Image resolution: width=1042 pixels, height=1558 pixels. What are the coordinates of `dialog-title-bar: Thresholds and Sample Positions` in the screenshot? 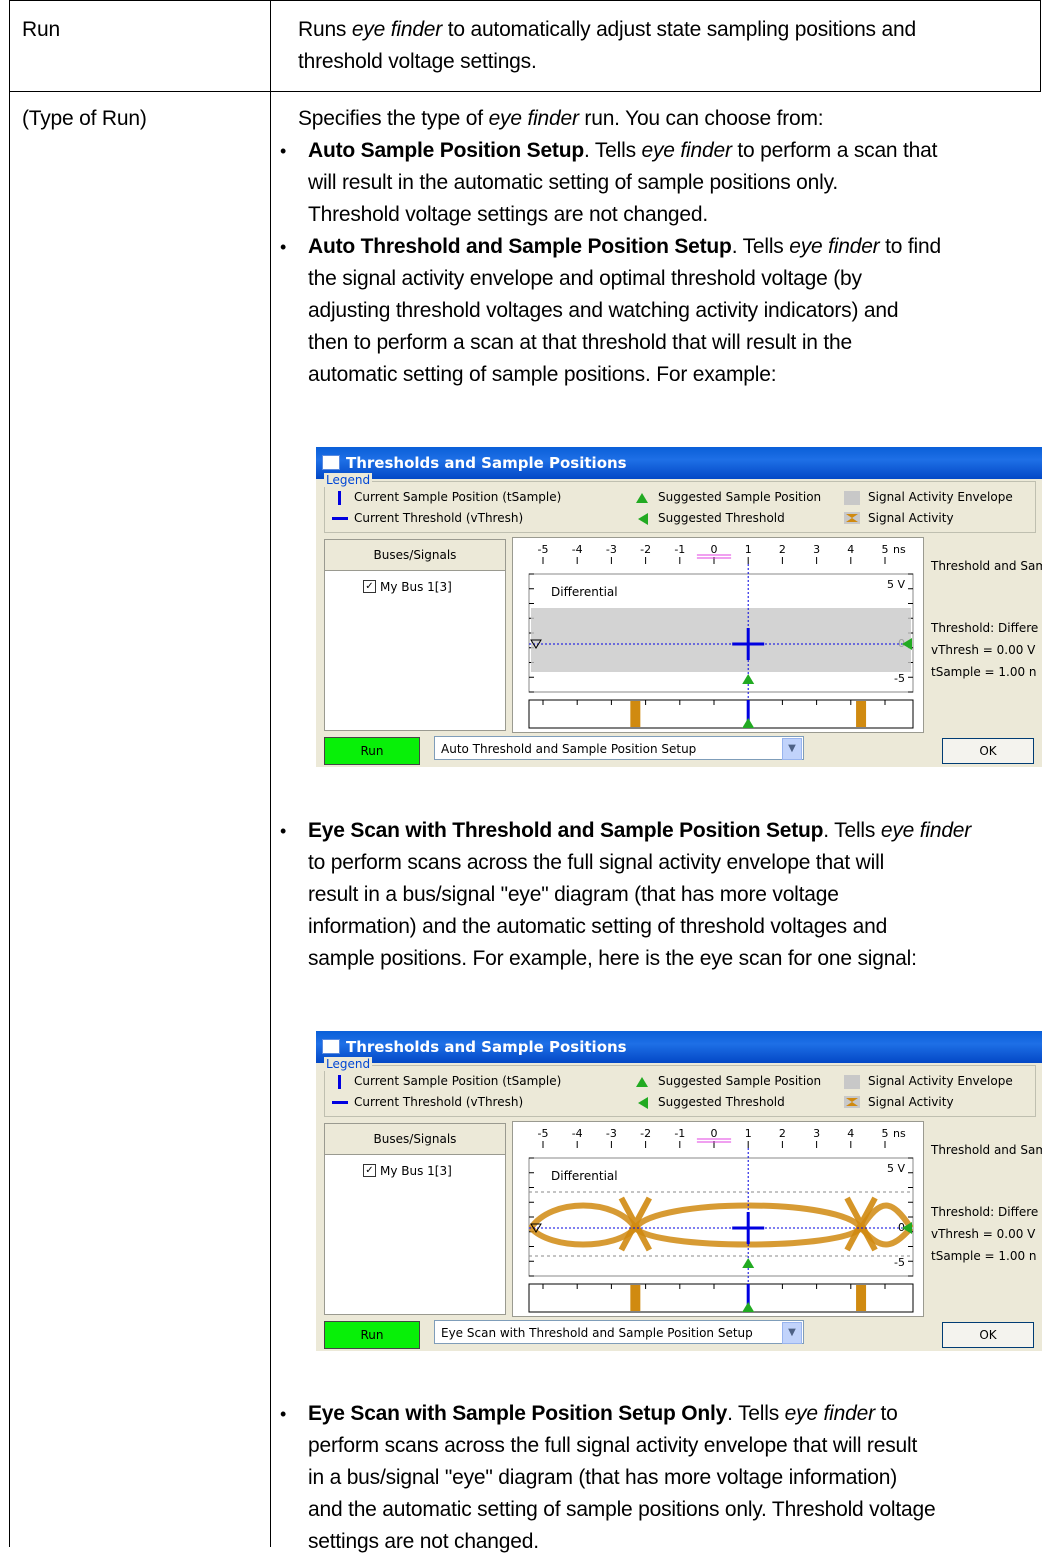 It's located at (679, 463).